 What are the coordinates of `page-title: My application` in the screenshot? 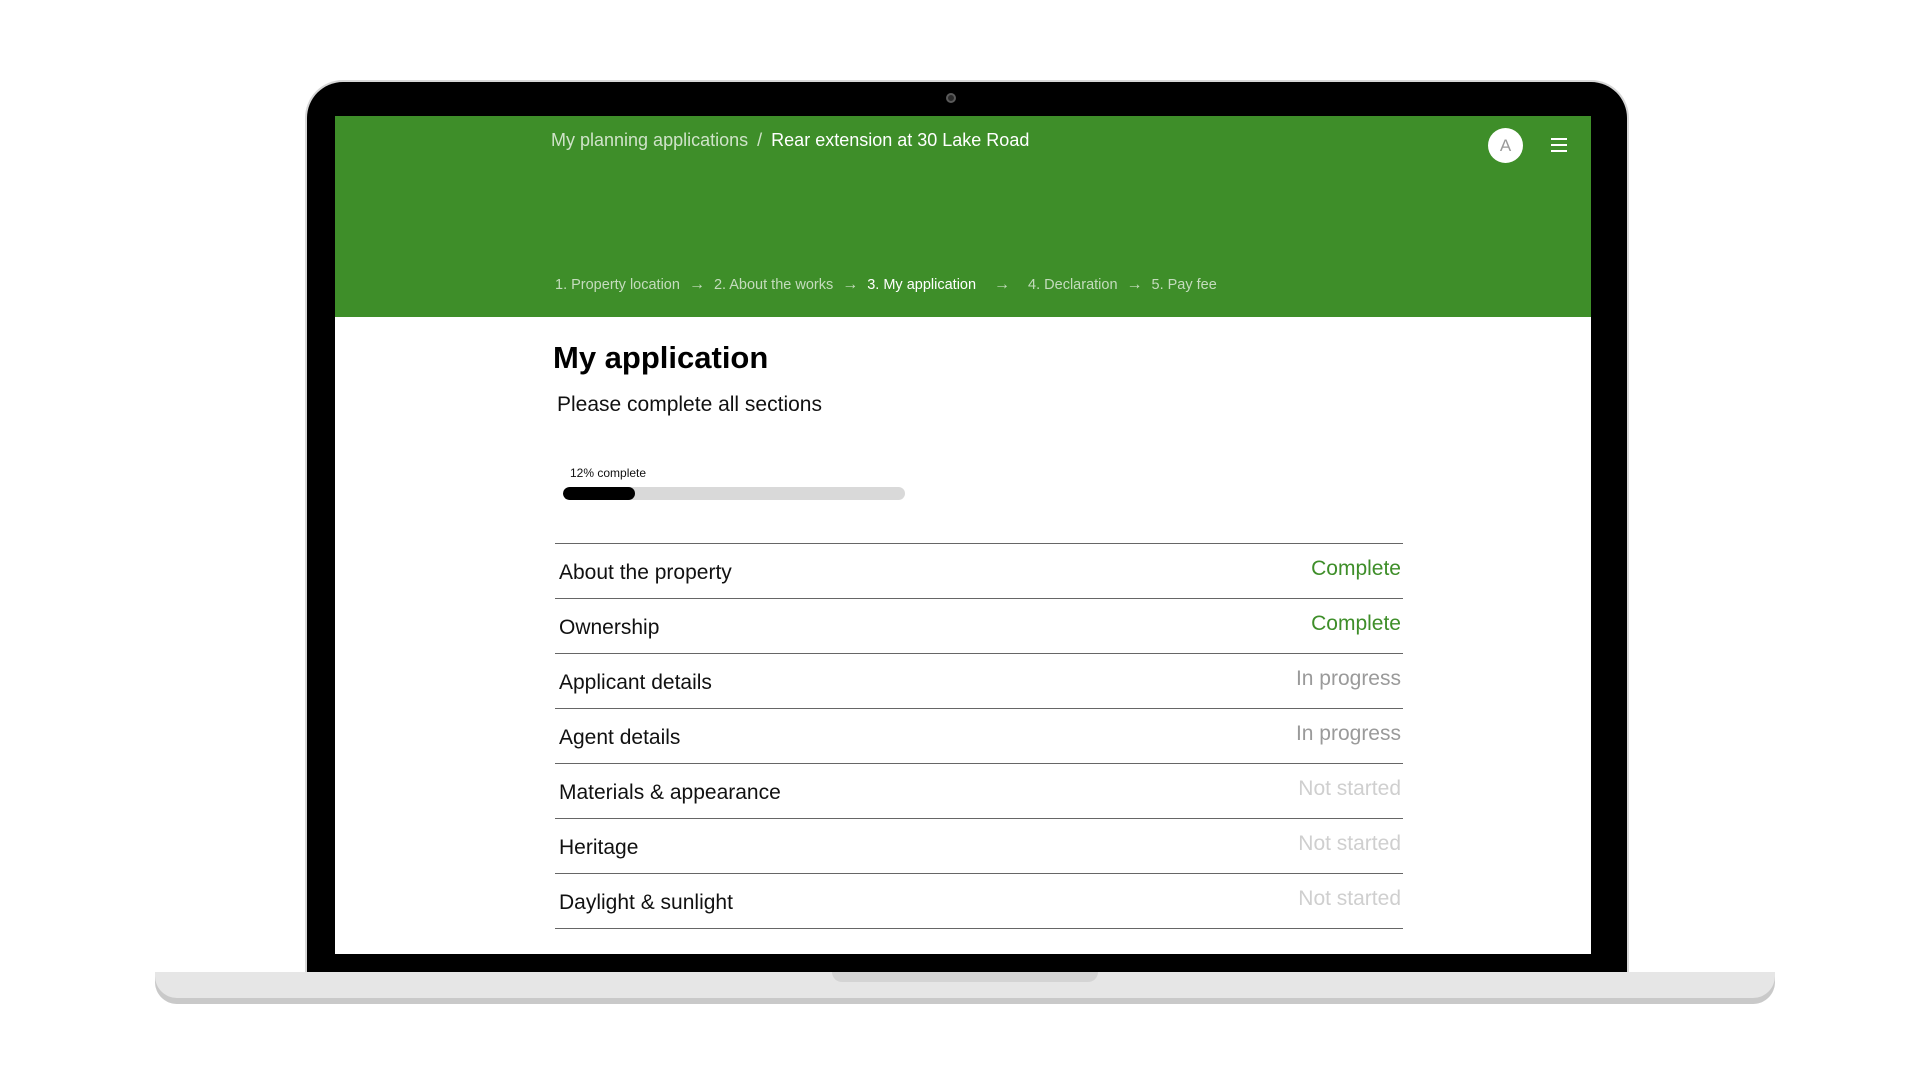 It's located at (661, 357).